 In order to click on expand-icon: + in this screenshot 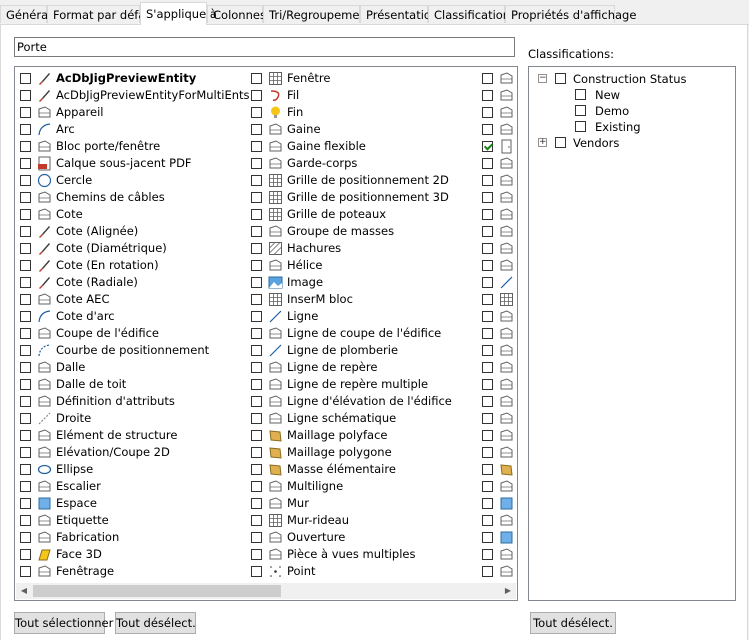, I will do `click(542, 142)`.